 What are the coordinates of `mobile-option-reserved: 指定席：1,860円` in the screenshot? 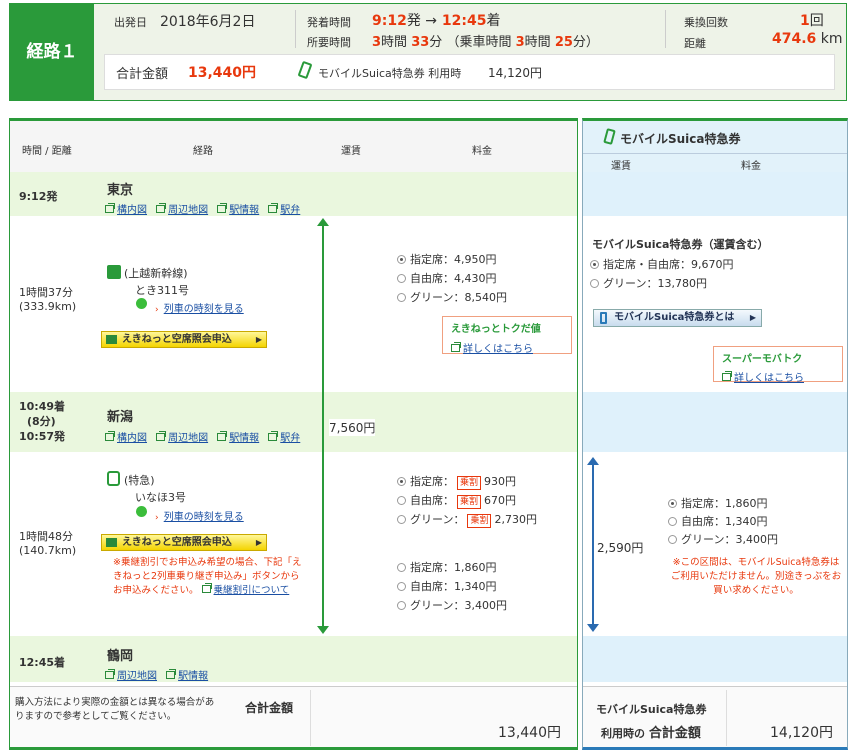 It's located at (723, 504).